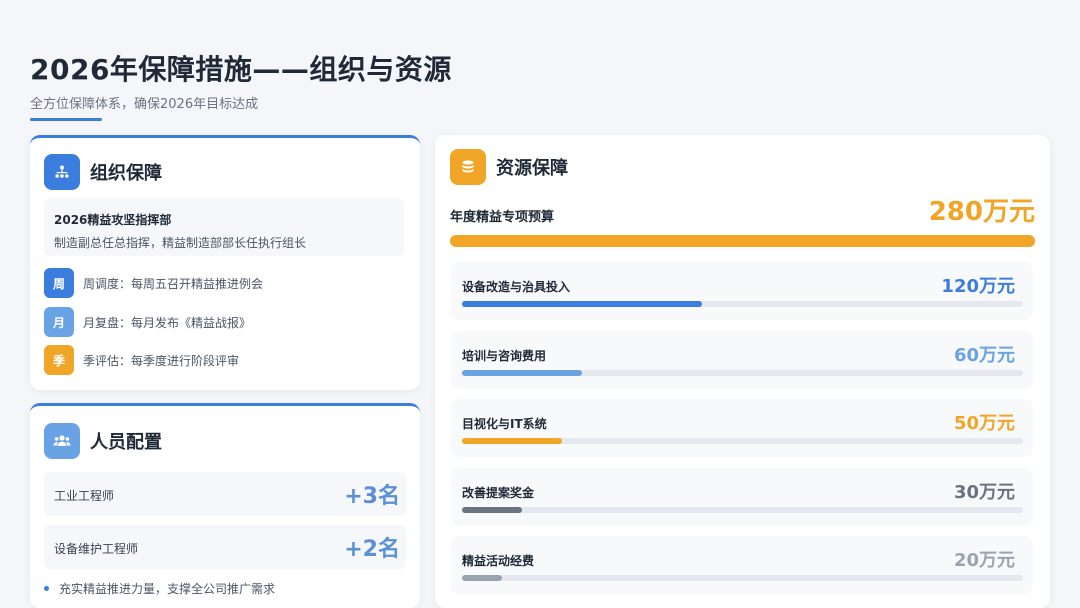 The height and width of the screenshot is (608, 1080). Describe the element at coordinates (59, 283) in the screenshot. I see `weekly-badge: 周` at that location.